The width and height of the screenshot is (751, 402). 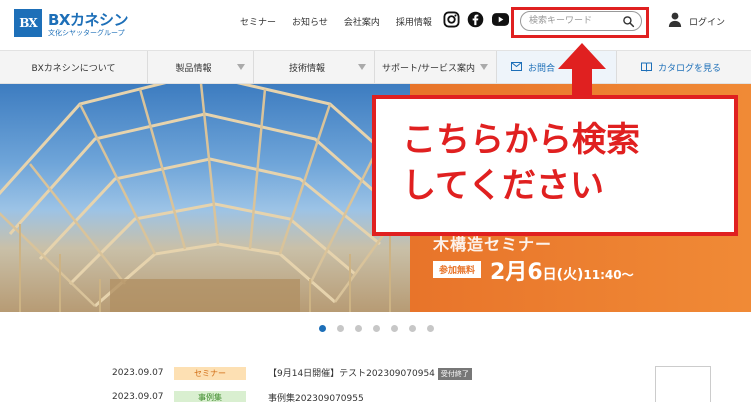 I want to click on news-category-badge: セミナー, so click(x=210, y=373).